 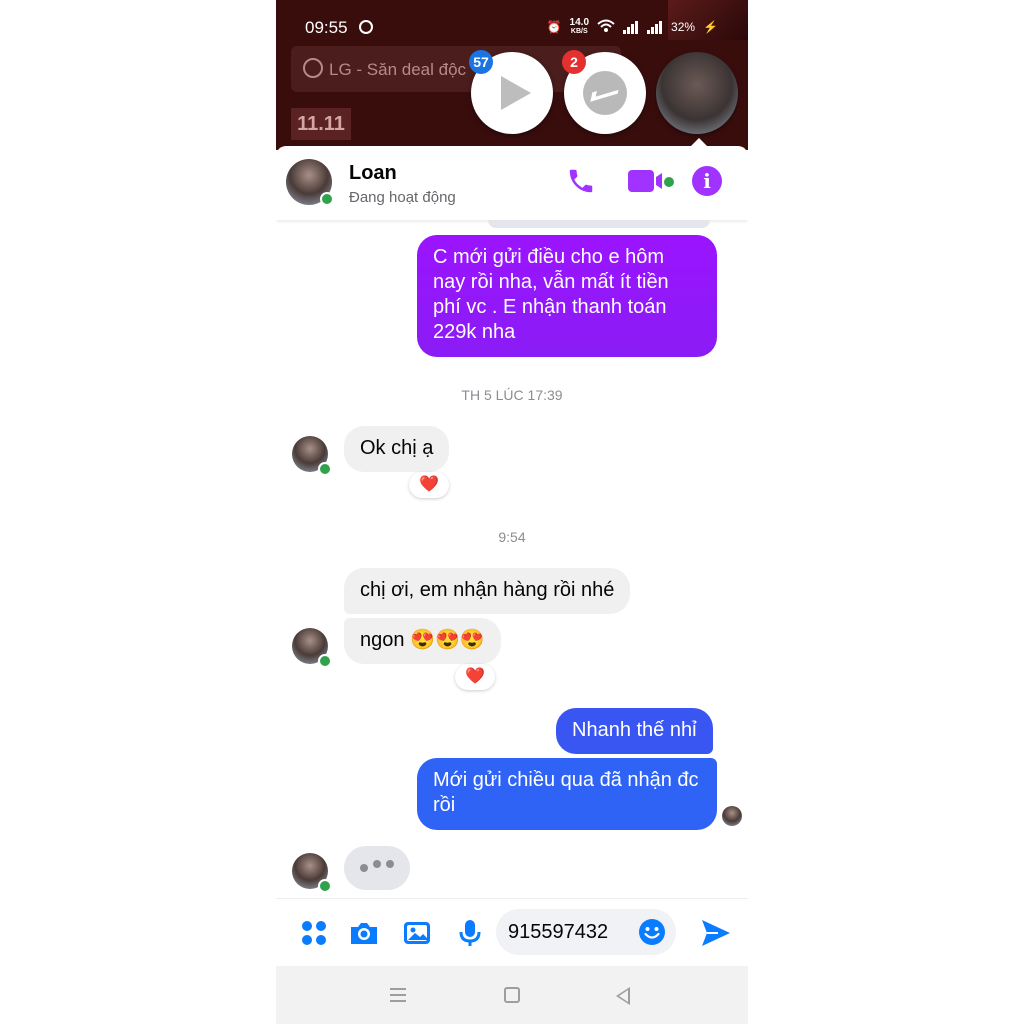 I want to click on contact-chat-head, so click(x=697, y=93).